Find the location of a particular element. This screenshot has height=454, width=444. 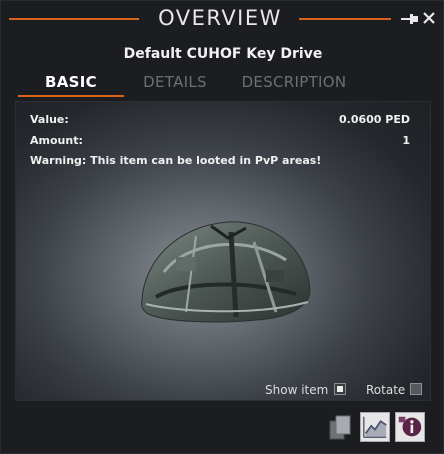

active-tab-indicator is located at coordinates (71, 96).